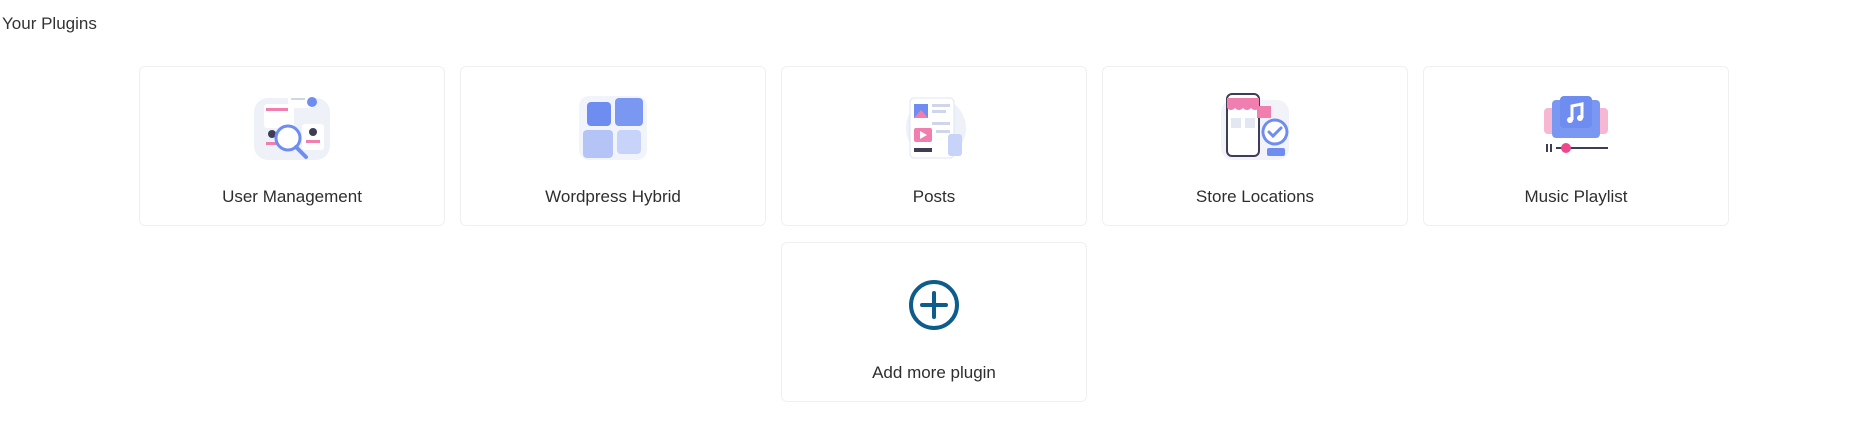  What do you see at coordinates (934, 126) in the screenshot?
I see `posts-icon` at bounding box center [934, 126].